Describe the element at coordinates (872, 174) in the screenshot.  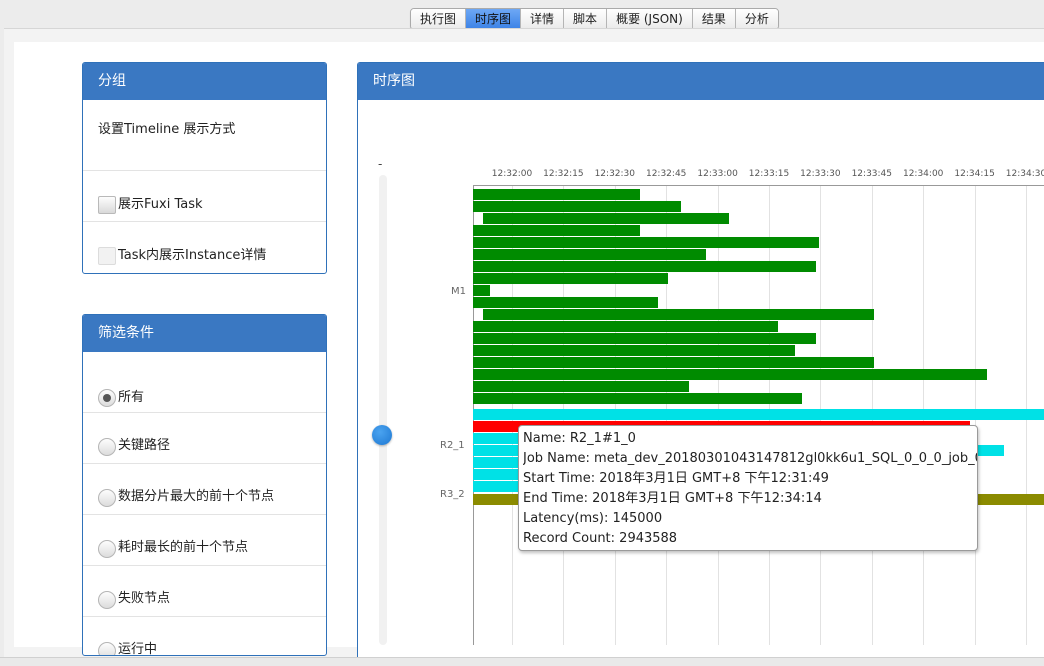
I see `time-tick-label: 12:33:45` at that location.